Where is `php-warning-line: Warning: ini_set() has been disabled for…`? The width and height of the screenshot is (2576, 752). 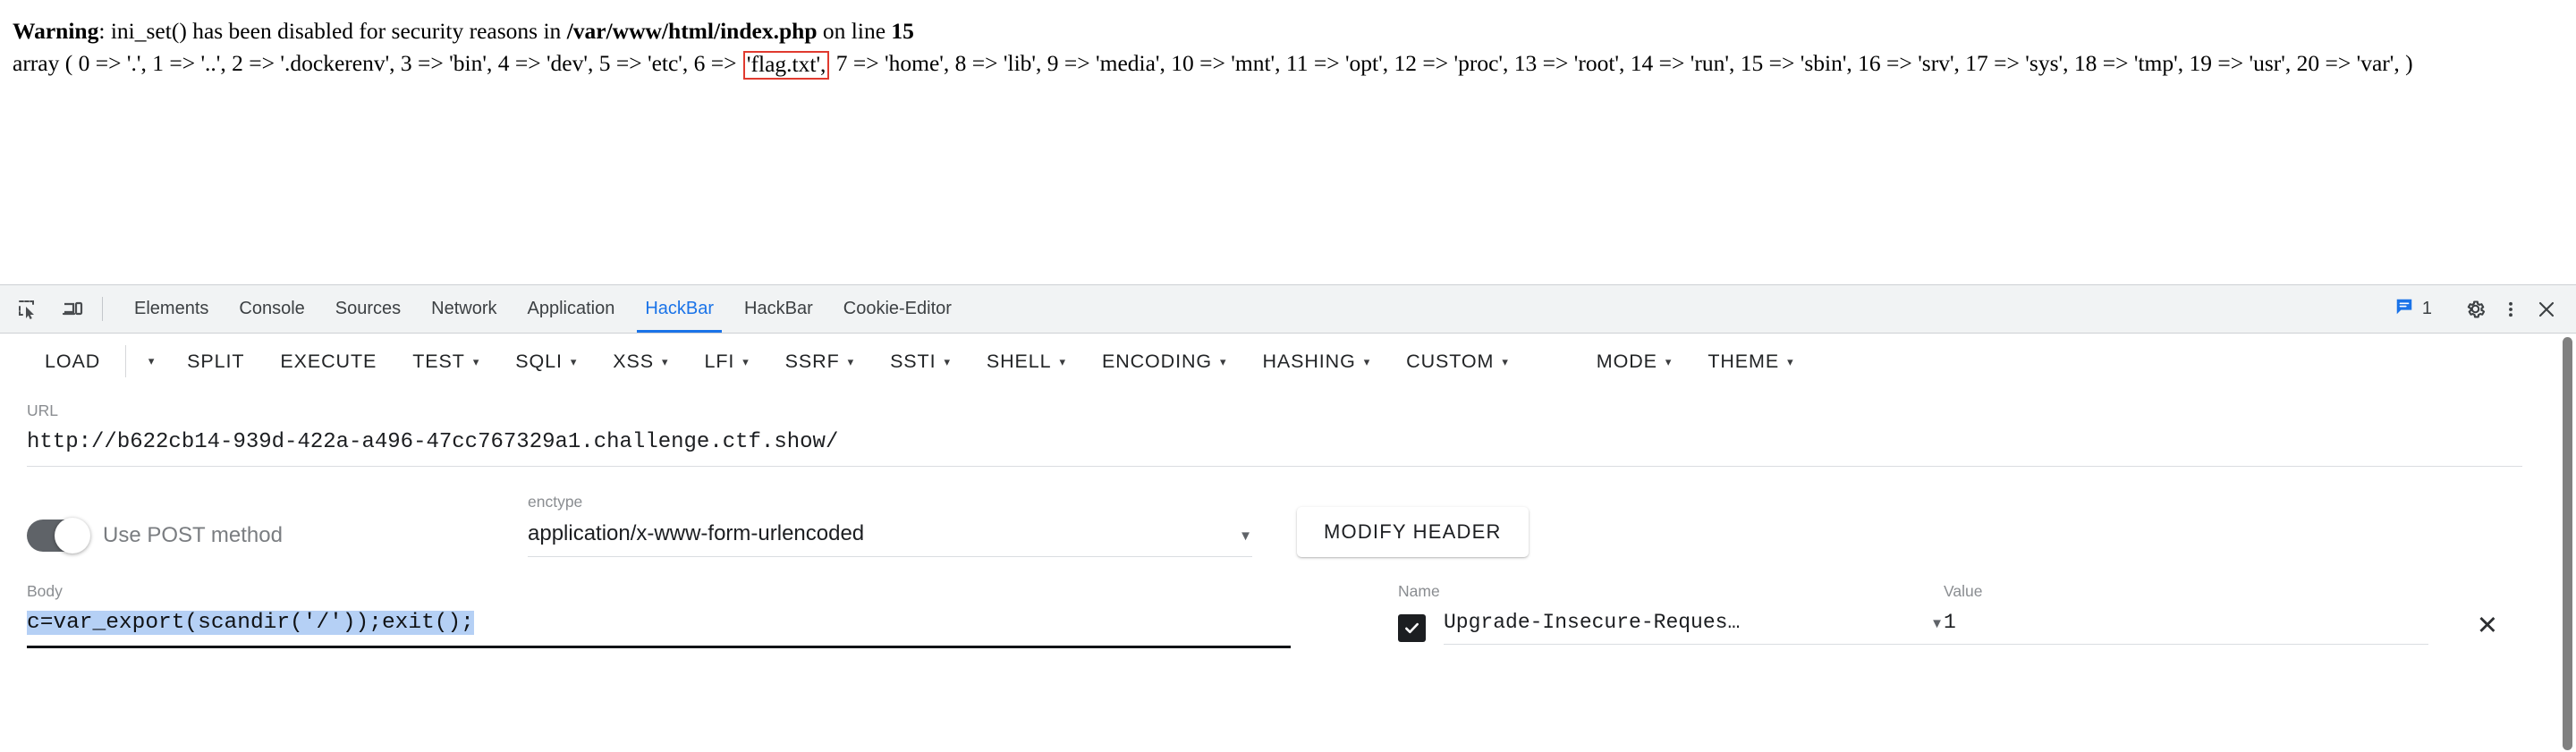
php-warning-line: Warning: ini_set() has been disabled for… is located at coordinates (1288, 31).